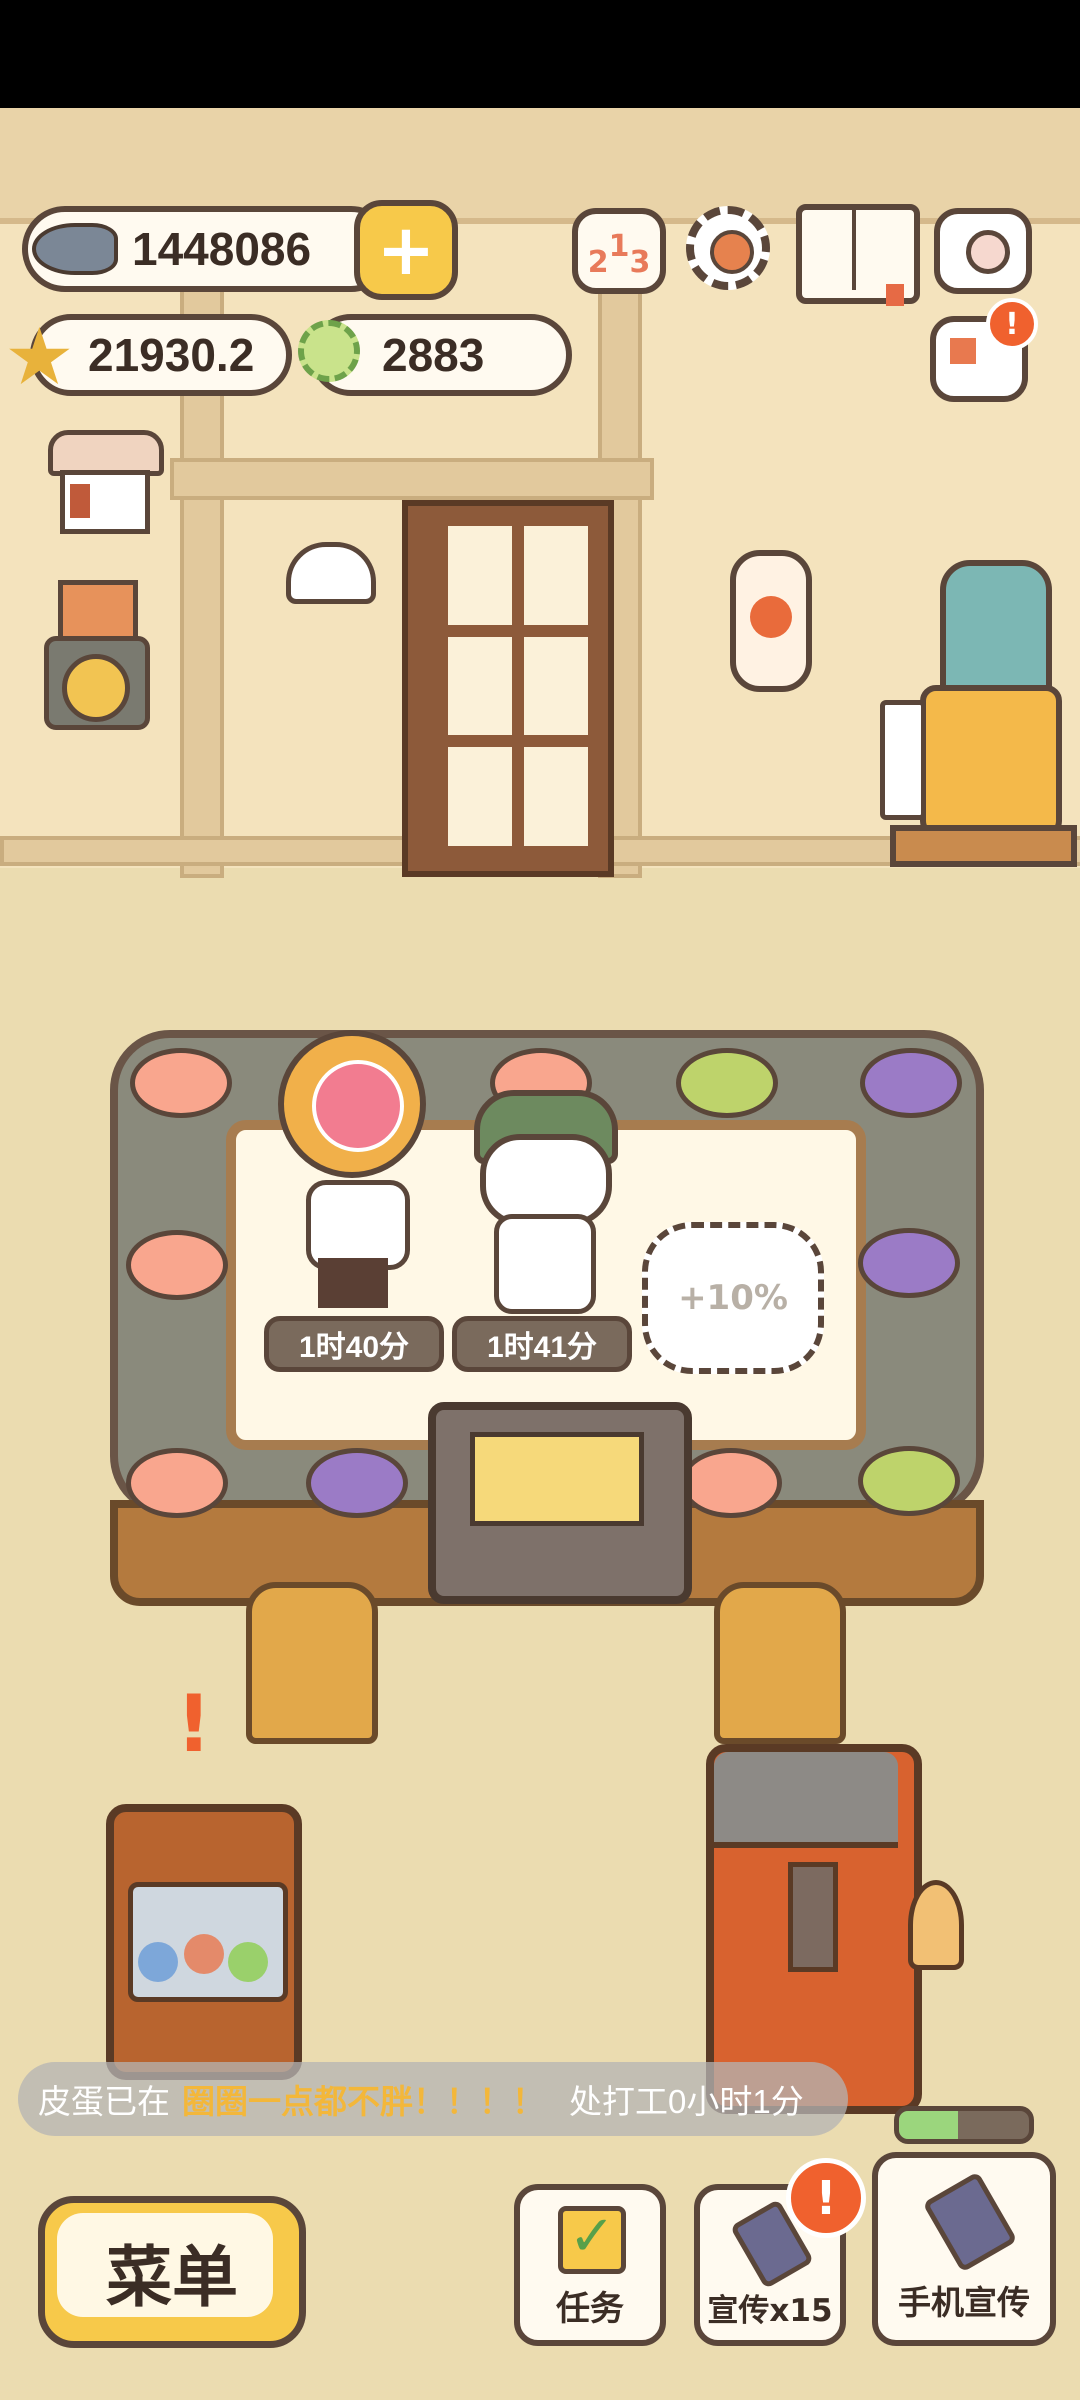 The height and width of the screenshot is (2400, 1080). Describe the element at coordinates (728, 248) in the screenshot. I see `gear-icon` at that location.